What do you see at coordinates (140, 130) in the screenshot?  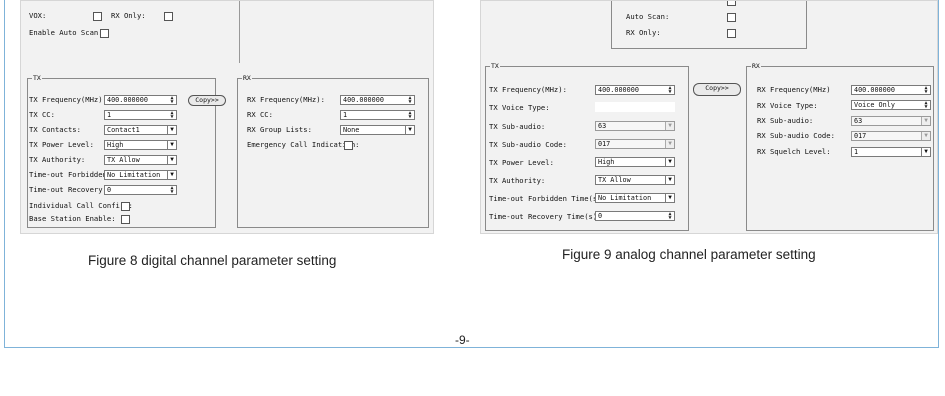 I see `tx-contacts-select: Contact1 ▼` at bounding box center [140, 130].